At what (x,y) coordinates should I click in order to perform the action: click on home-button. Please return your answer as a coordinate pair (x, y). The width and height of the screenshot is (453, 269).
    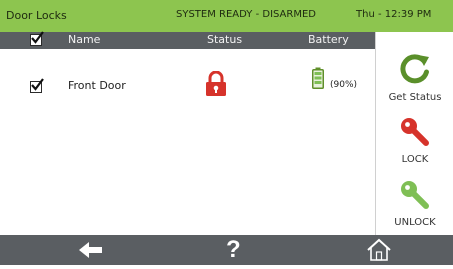
    Looking at the image, I should click on (380, 250).